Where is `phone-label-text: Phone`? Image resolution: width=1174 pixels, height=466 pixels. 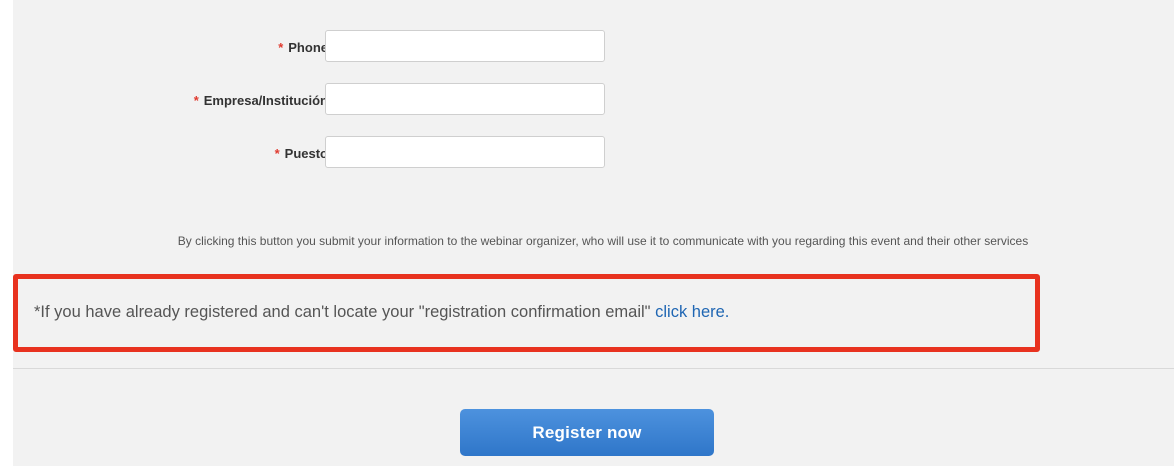 phone-label-text: Phone is located at coordinates (308, 47).